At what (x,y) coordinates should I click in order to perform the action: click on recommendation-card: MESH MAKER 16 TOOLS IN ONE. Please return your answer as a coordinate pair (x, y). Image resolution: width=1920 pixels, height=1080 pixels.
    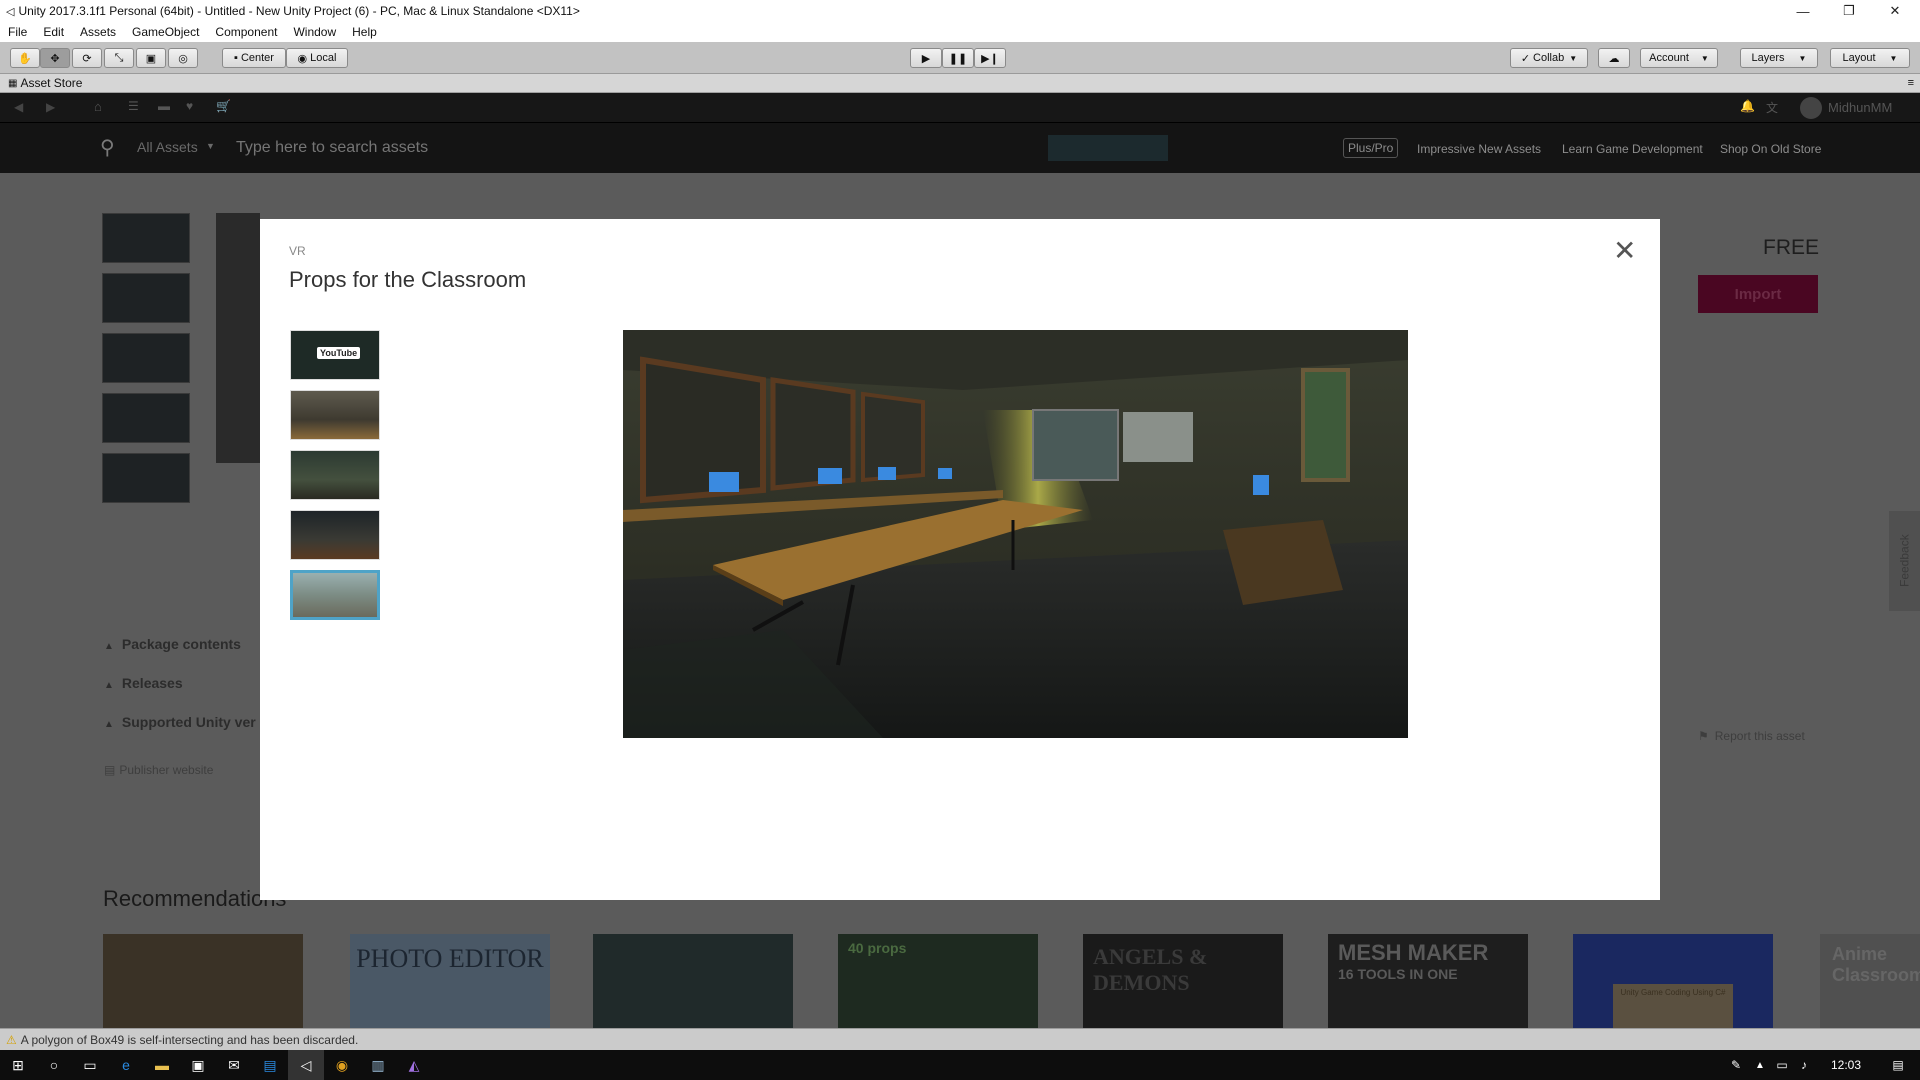
    Looking at the image, I should click on (1428, 981).